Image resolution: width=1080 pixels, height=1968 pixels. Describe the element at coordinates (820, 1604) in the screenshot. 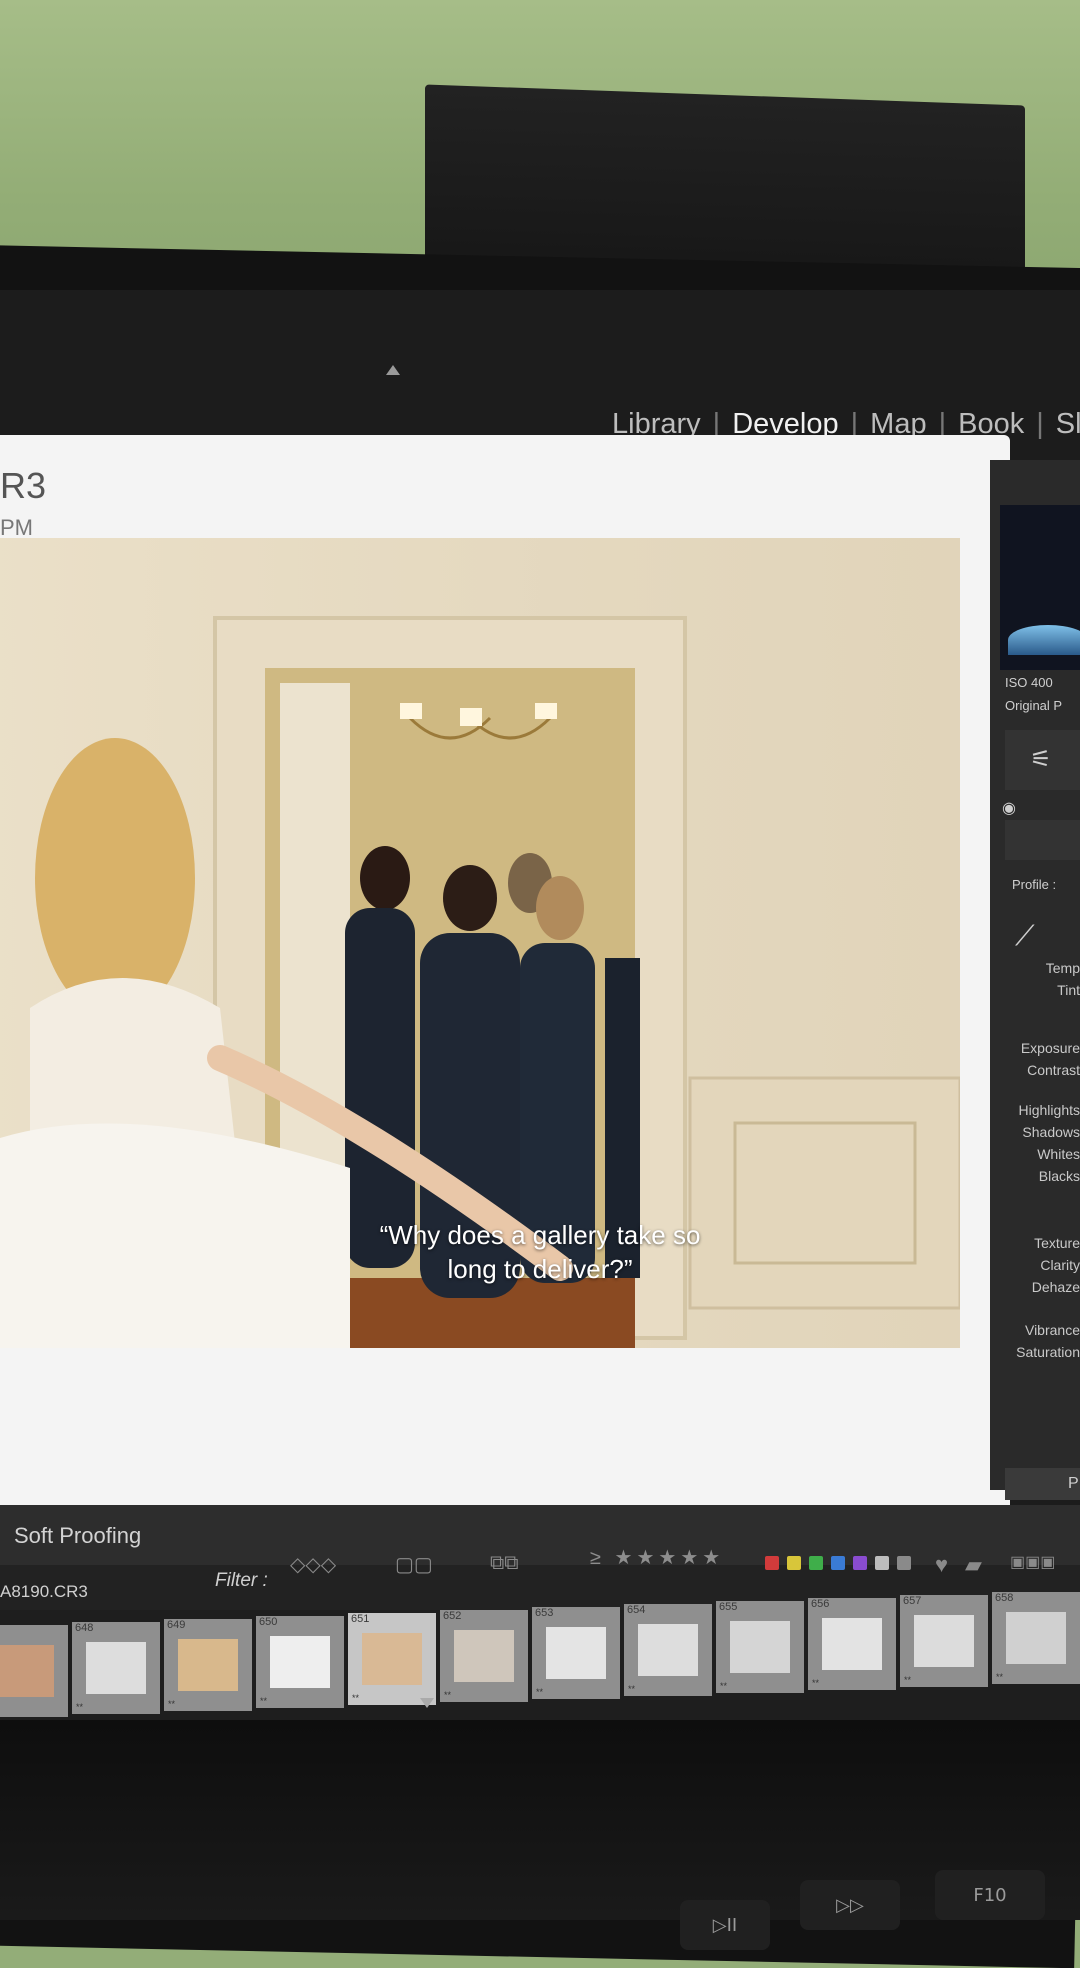

I see `thumbnail-number: 656` at that location.